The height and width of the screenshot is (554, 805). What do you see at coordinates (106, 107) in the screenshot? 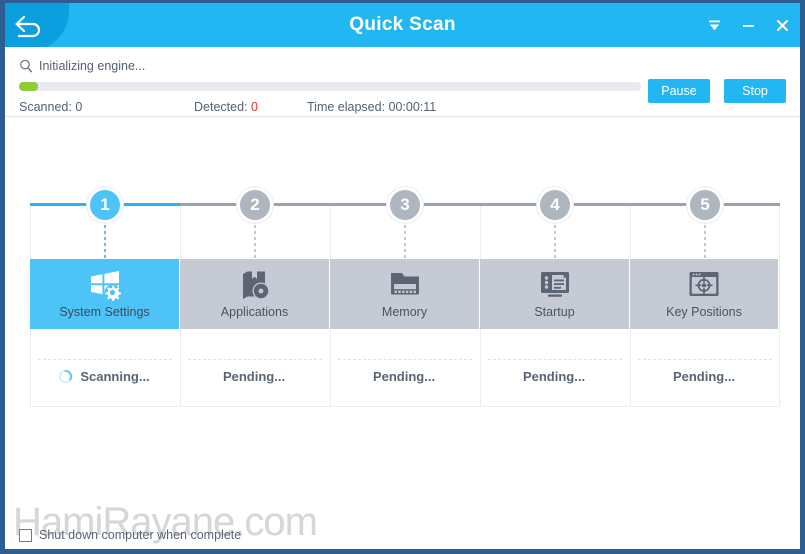
I see `scanned-stat: Scanned: 0` at bounding box center [106, 107].